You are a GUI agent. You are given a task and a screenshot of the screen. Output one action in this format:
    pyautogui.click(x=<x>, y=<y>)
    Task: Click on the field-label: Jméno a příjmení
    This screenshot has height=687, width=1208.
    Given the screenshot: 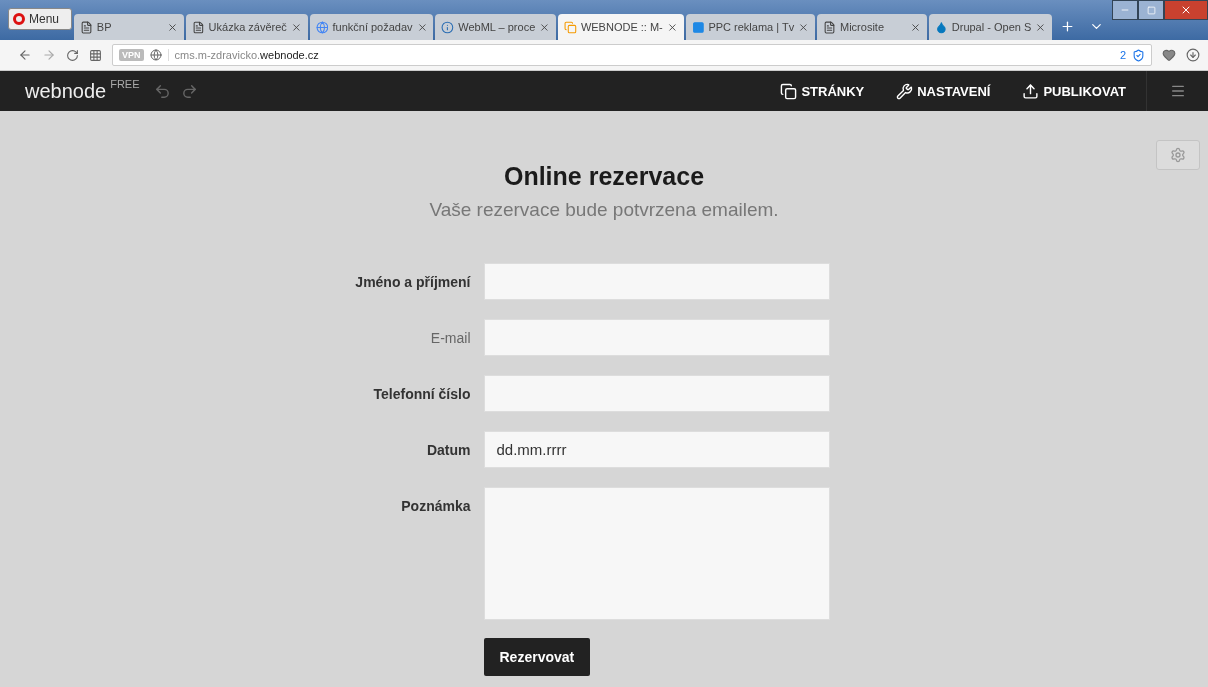 What is the action you would take?
    pyautogui.click(x=413, y=282)
    